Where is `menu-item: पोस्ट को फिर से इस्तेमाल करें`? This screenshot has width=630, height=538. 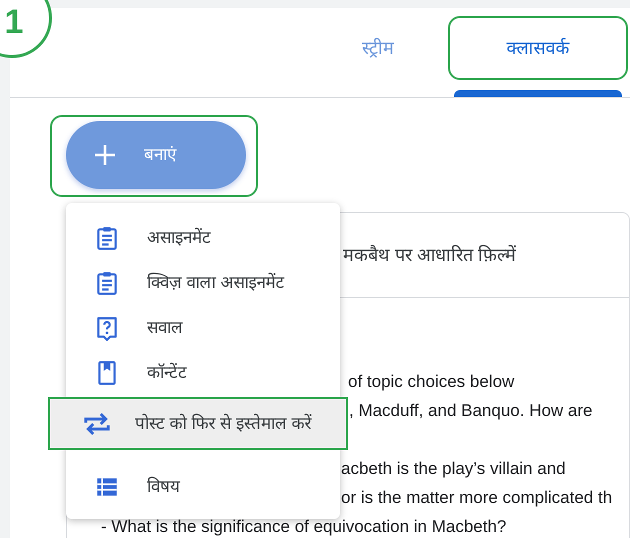 menu-item: पोस्ट को फिर से इस्तेमाल करें is located at coordinates (198, 423).